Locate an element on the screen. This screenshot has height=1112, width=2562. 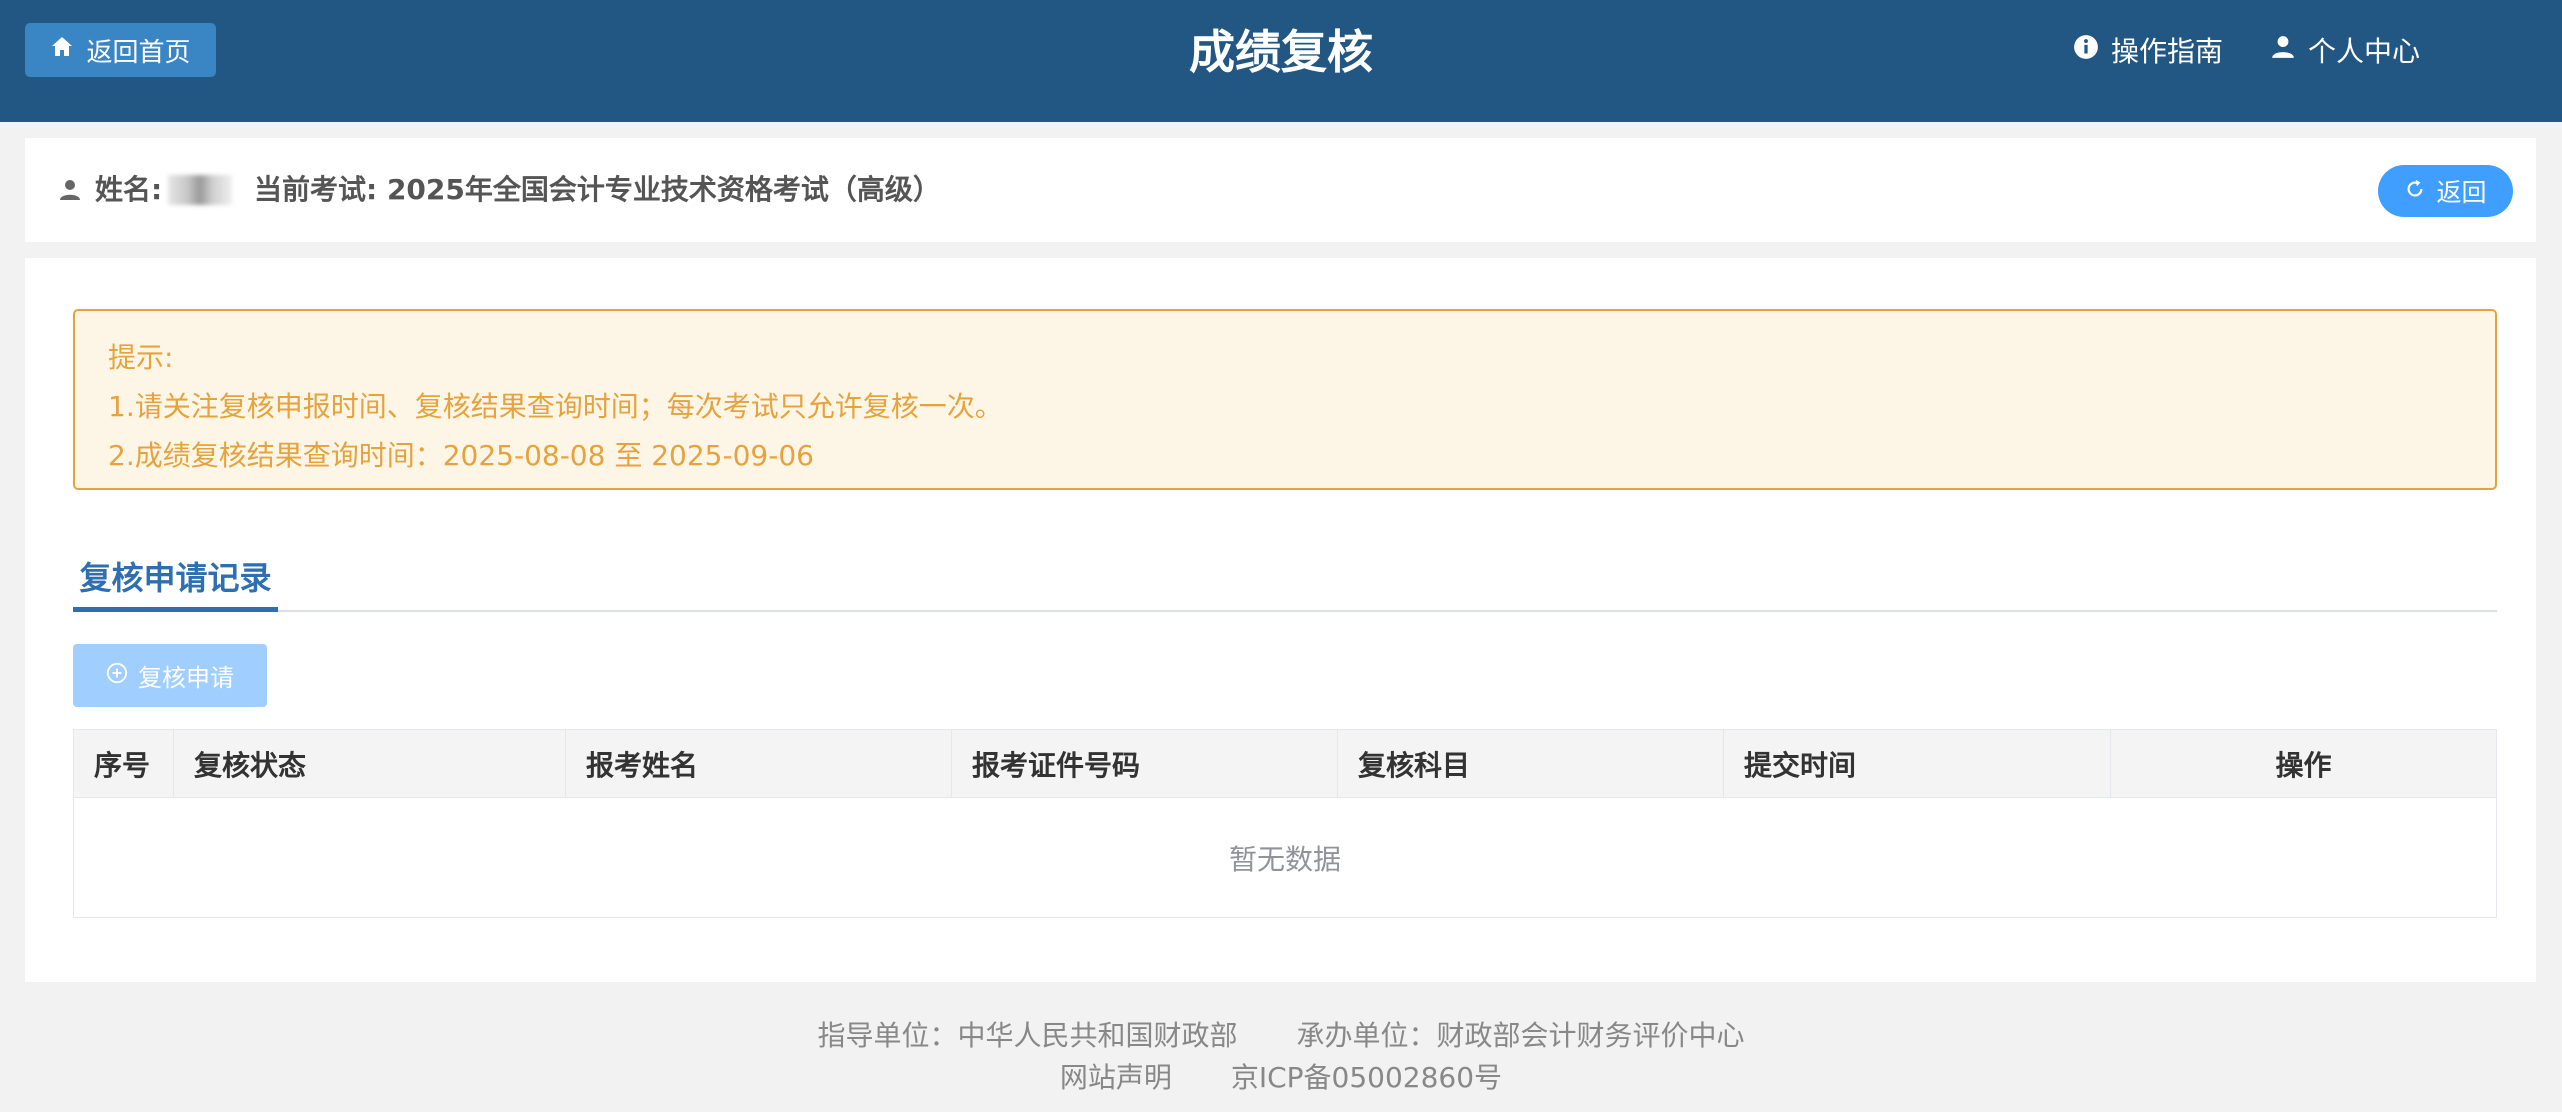
column-header-name: 报考姓名 is located at coordinates (759, 764).